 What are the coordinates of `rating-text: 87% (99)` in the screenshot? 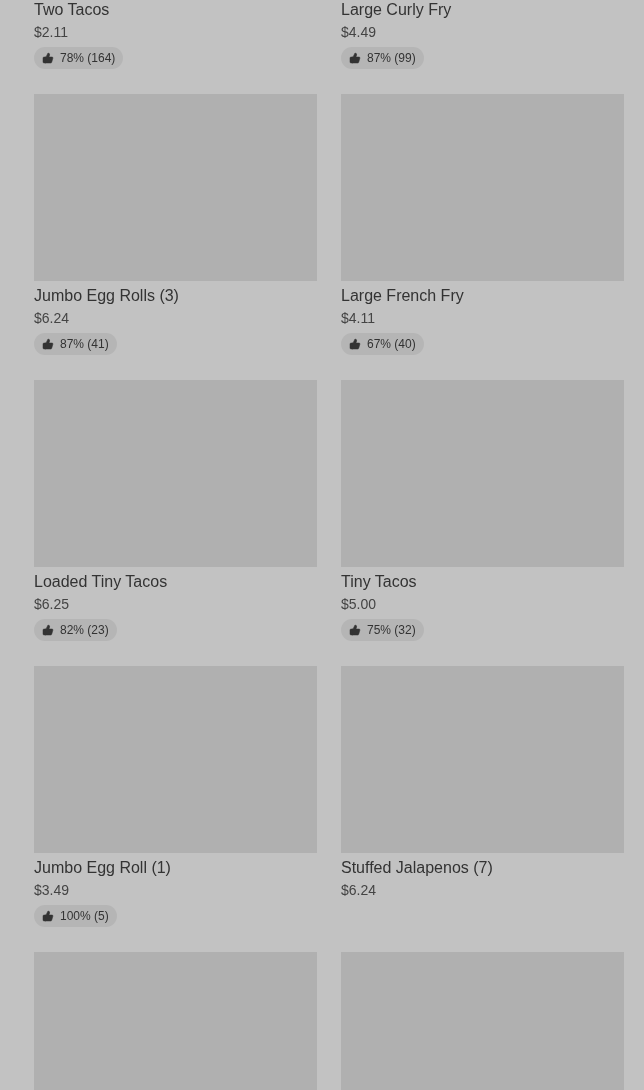 It's located at (391, 58).